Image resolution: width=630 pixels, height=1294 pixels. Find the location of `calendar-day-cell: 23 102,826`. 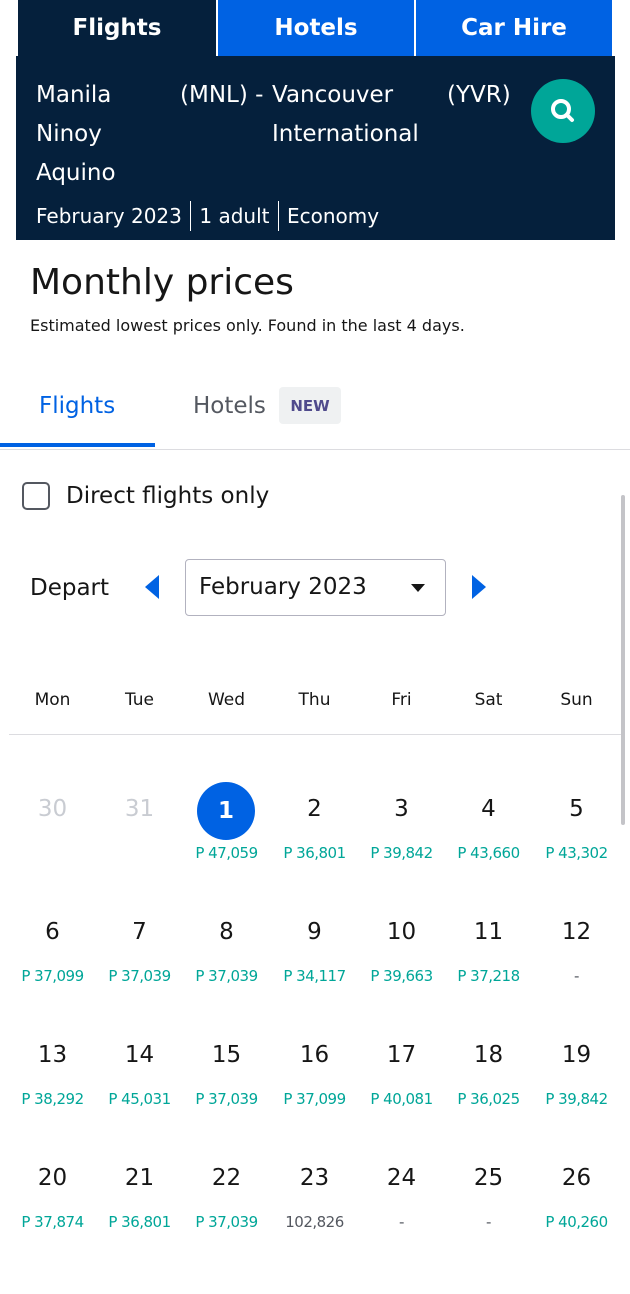

calendar-day-cell: 23 102,826 is located at coordinates (314, 1204).